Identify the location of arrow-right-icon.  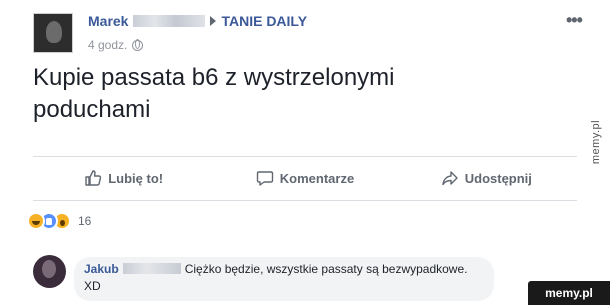
(213, 21).